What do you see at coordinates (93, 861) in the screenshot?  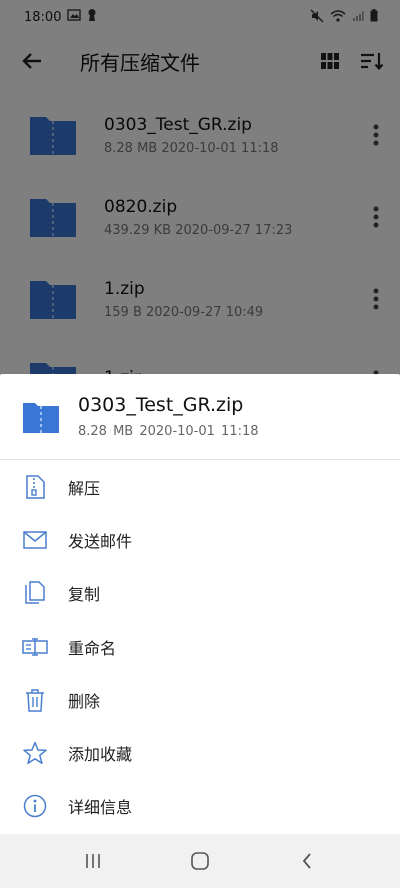 I see `recent-apps-icon` at bounding box center [93, 861].